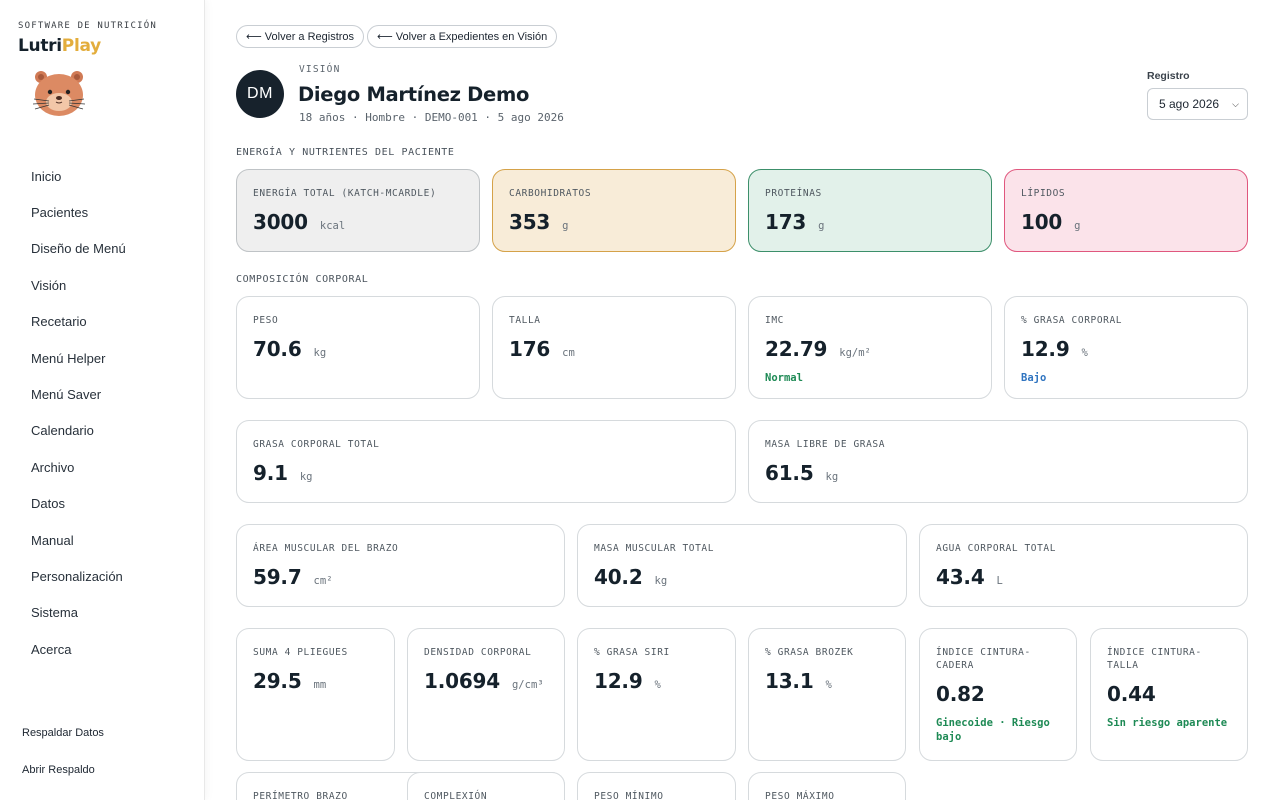  Describe the element at coordinates (1197, 104) in the screenshot. I see `registro-select: 5 ago 2026 ⌵` at that location.